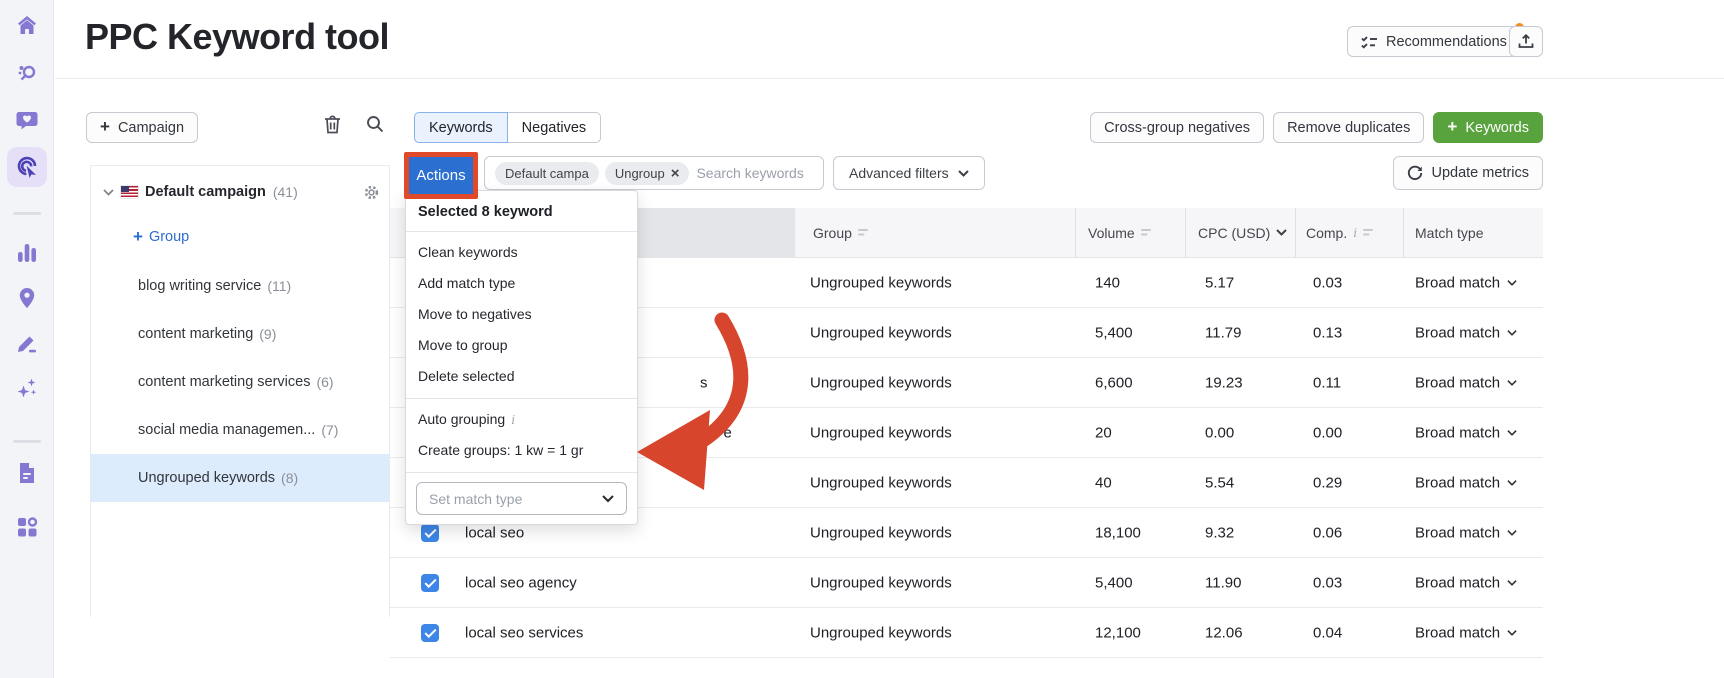 This screenshot has width=1724, height=678. Describe the element at coordinates (521, 345) in the screenshot. I see `menu-item: Move to group` at that location.